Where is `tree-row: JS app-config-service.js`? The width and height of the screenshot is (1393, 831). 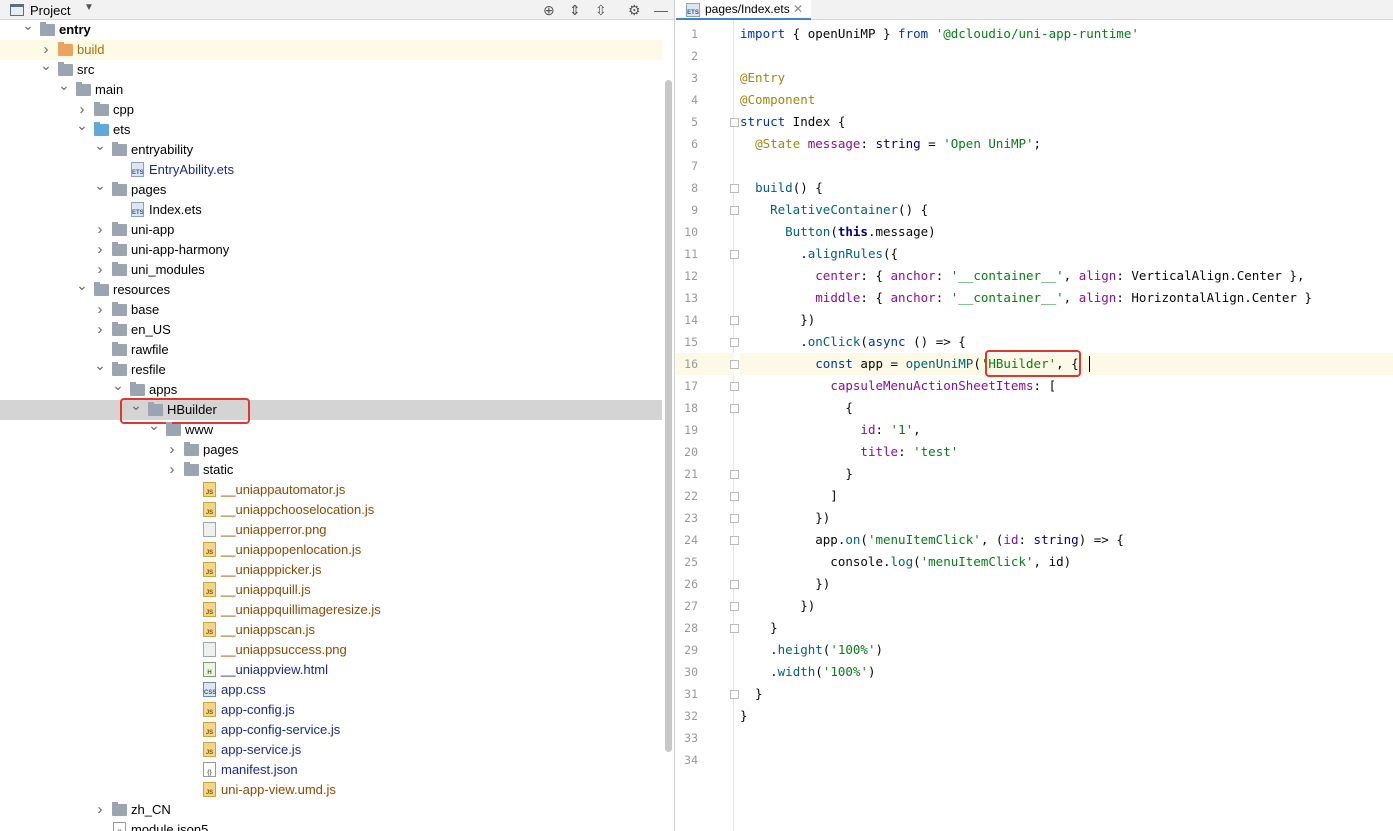
tree-row: JS app-config-service.js is located at coordinates (331, 730).